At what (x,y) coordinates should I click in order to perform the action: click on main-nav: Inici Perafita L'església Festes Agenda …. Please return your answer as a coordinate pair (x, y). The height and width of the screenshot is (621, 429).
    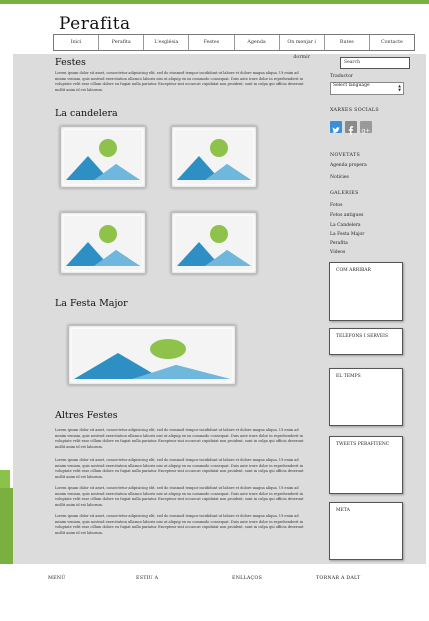
    Looking at the image, I should click on (234, 47).